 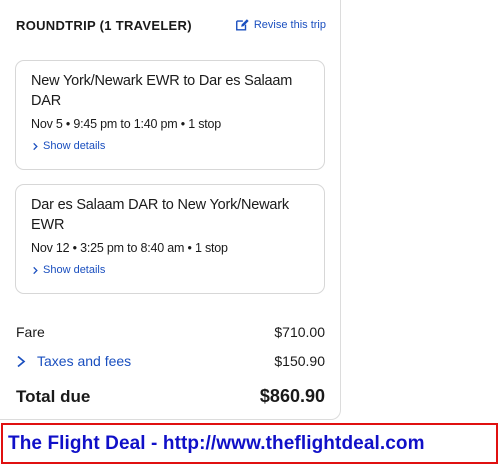 I want to click on taxes-label: Taxes and fees, so click(x=84, y=361).